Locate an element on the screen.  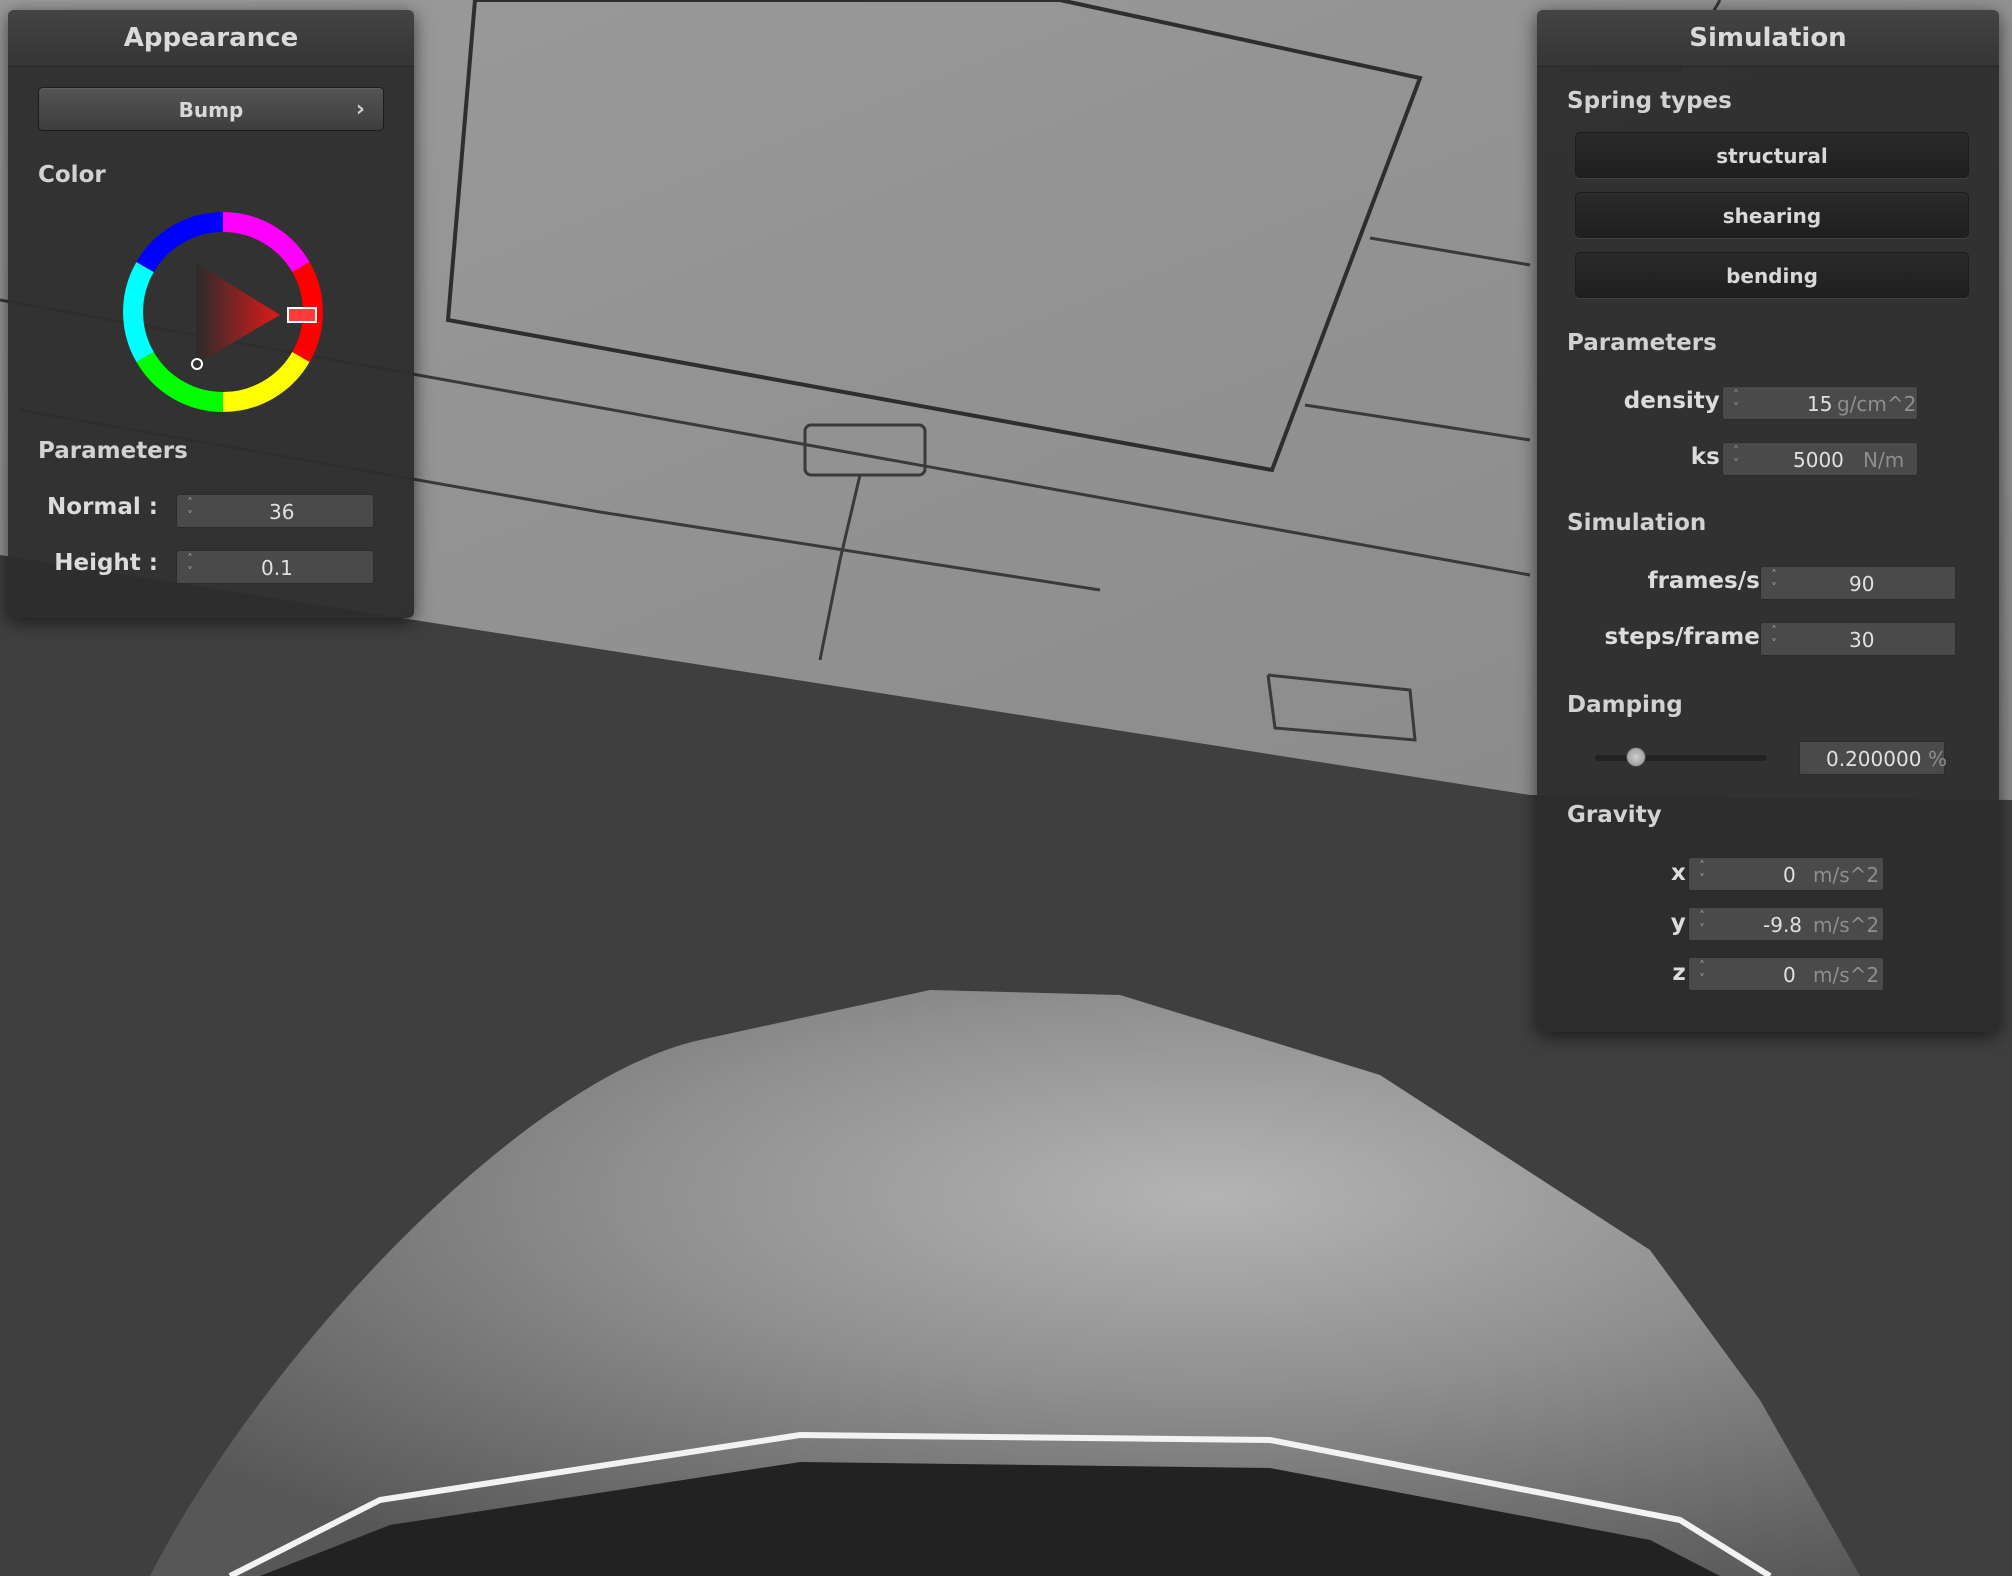
spring-structural-button: structural is located at coordinates (1772, 155).